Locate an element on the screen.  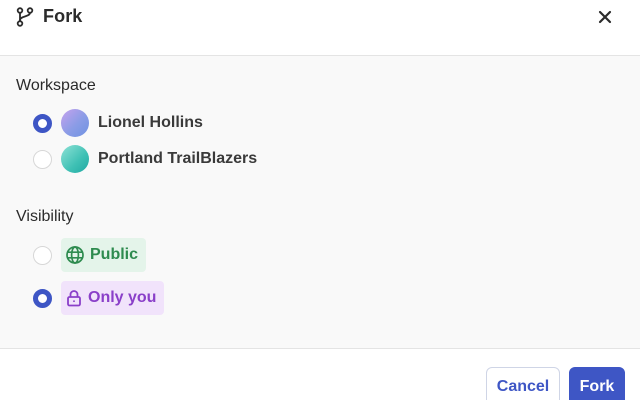
workspace-name: Lionel Hollins is located at coordinates (150, 122).